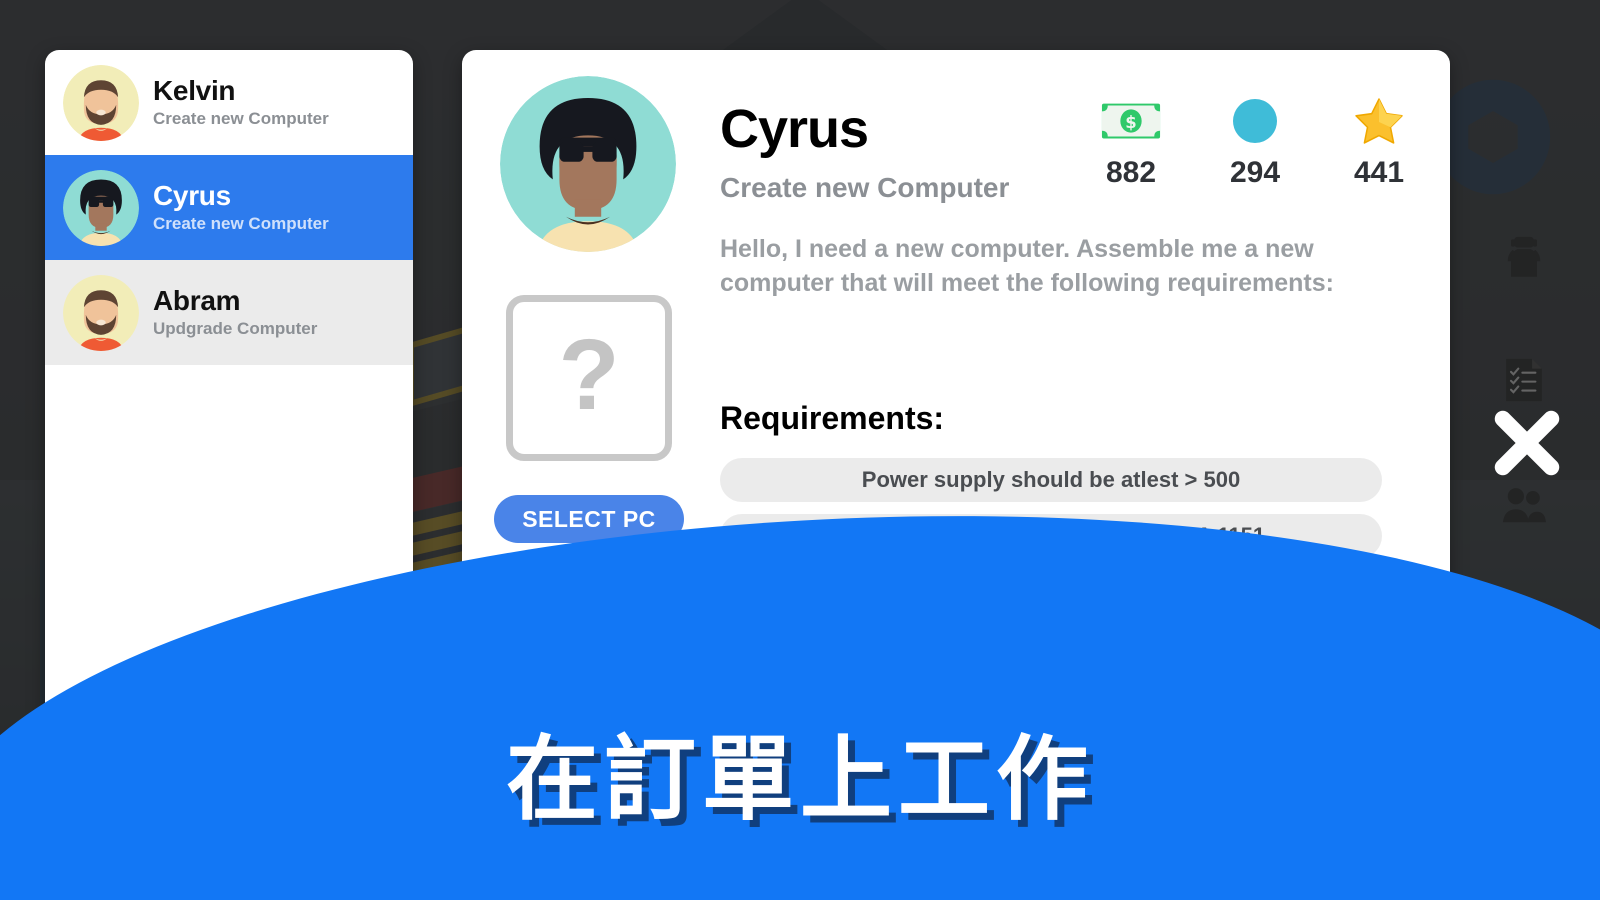 Image resolution: width=1600 pixels, height=900 pixels. What do you see at coordinates (1051, 480) in the screenshot?
I see `requirement-item: Power supply should be atlest > 500` at bounding box center [1051, 480].